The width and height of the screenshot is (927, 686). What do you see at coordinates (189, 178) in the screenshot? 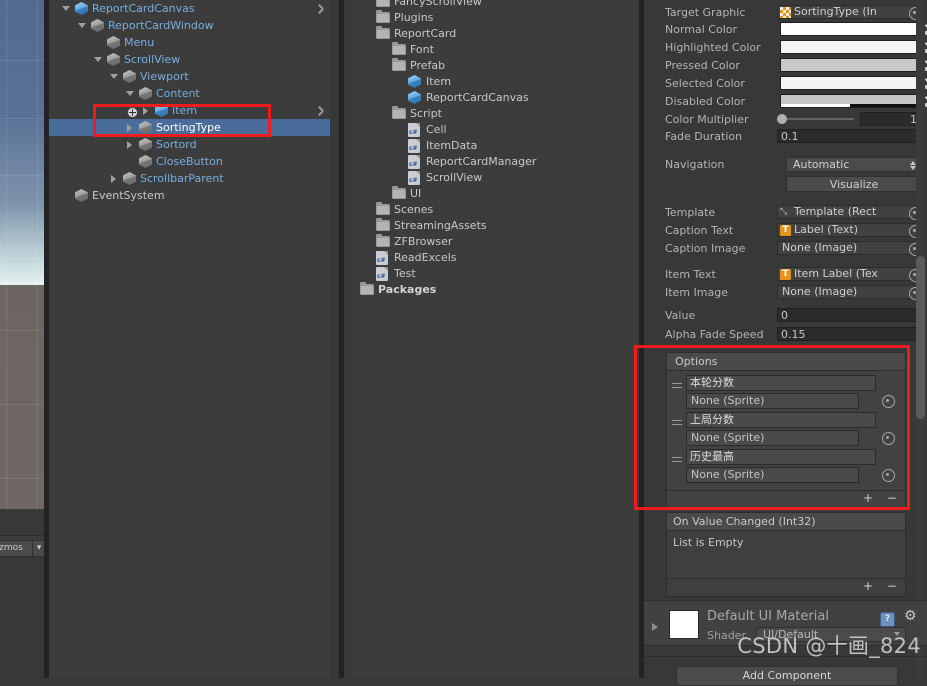
I see `hierarchy-row-scrollbarparent: ScrollbarParent` at bounding box center [189, 178].